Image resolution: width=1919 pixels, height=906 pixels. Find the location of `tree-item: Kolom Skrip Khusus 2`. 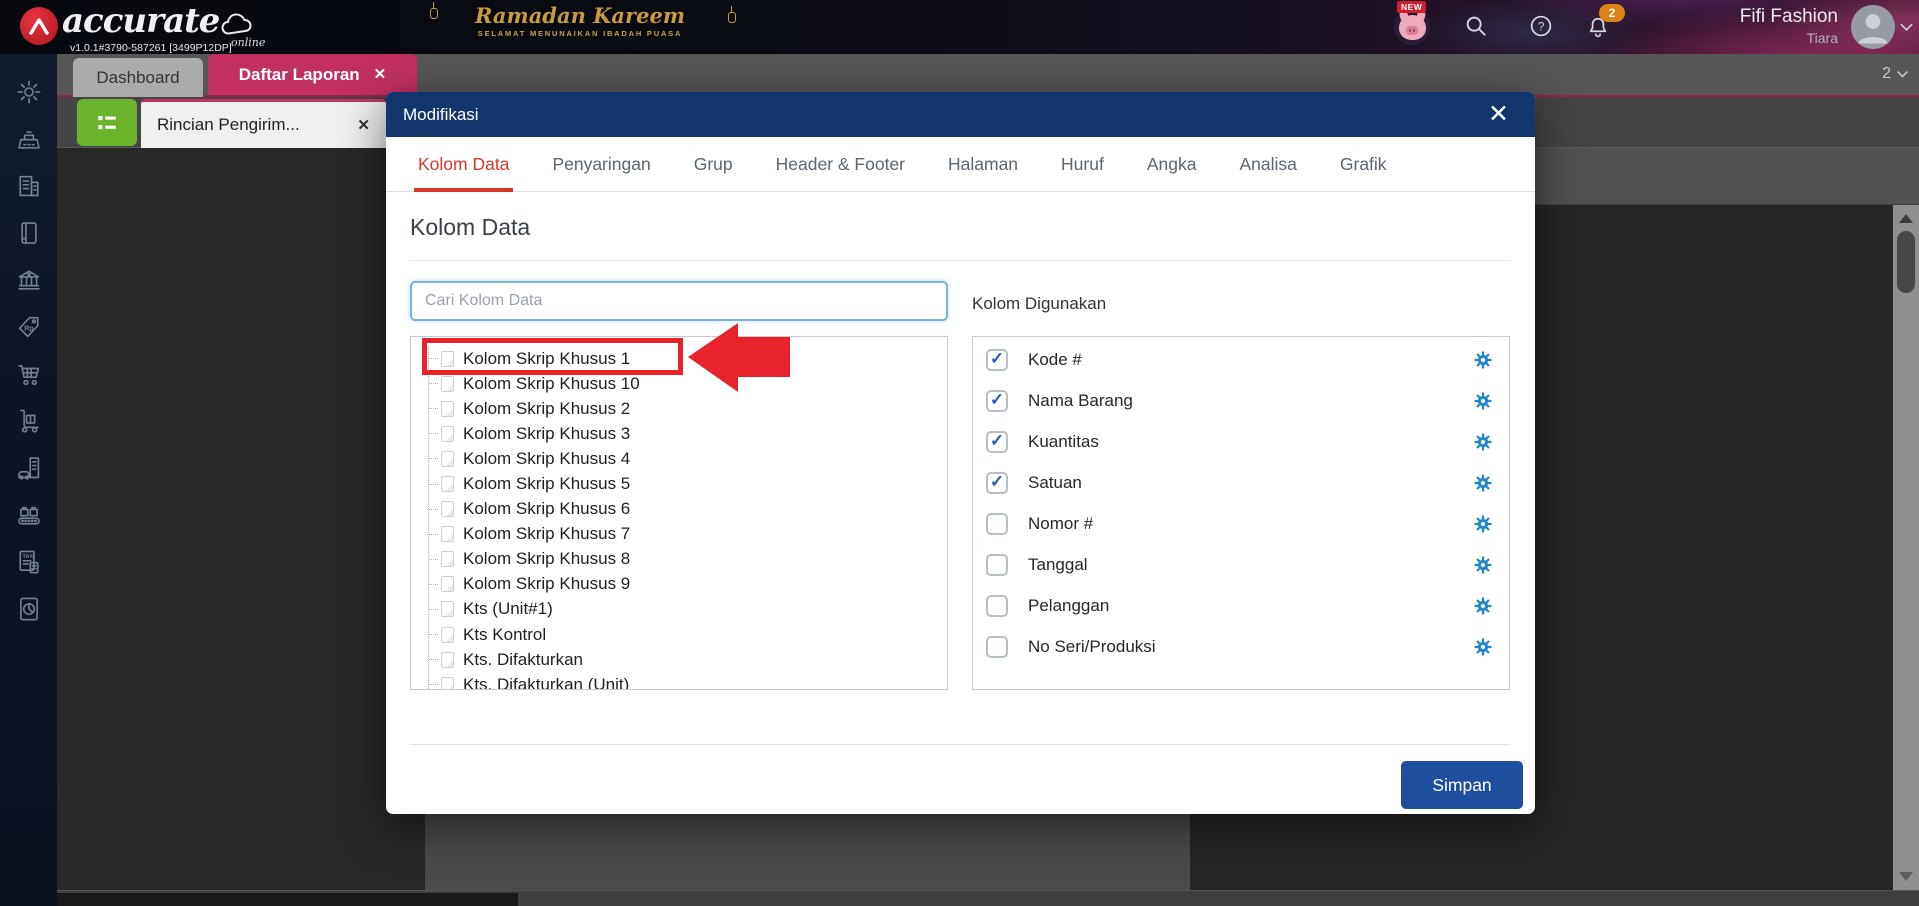

tree-item: Kolom Skrip Khusus 2 is located at coordinates (688, 408).